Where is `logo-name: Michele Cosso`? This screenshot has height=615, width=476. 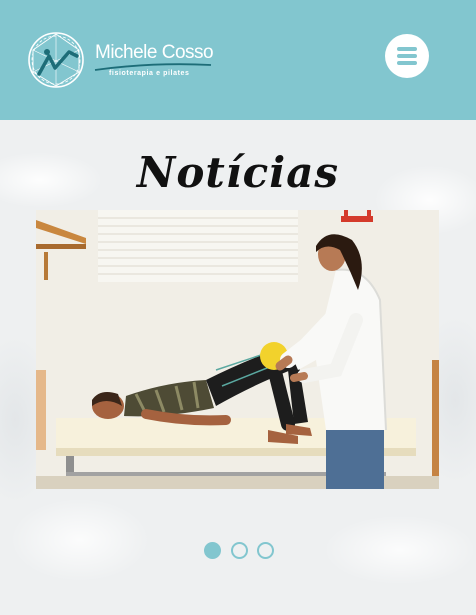 logo-name: Michele Cosso is located at coordinates (154, 52).